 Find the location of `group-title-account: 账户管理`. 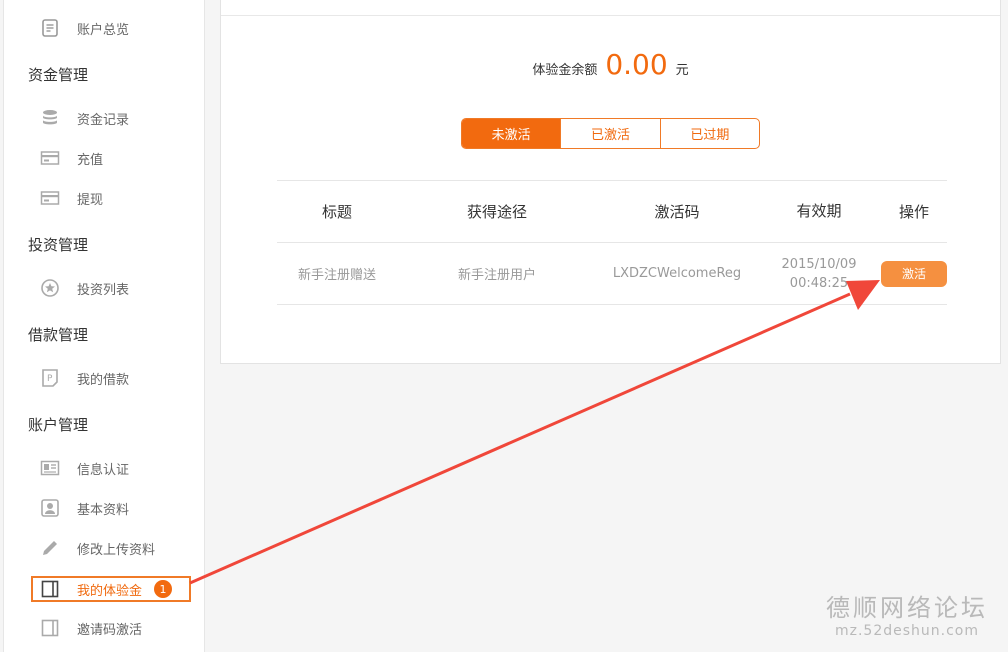

group-title-account: 账户管理 is located at coordinates (58, 425).